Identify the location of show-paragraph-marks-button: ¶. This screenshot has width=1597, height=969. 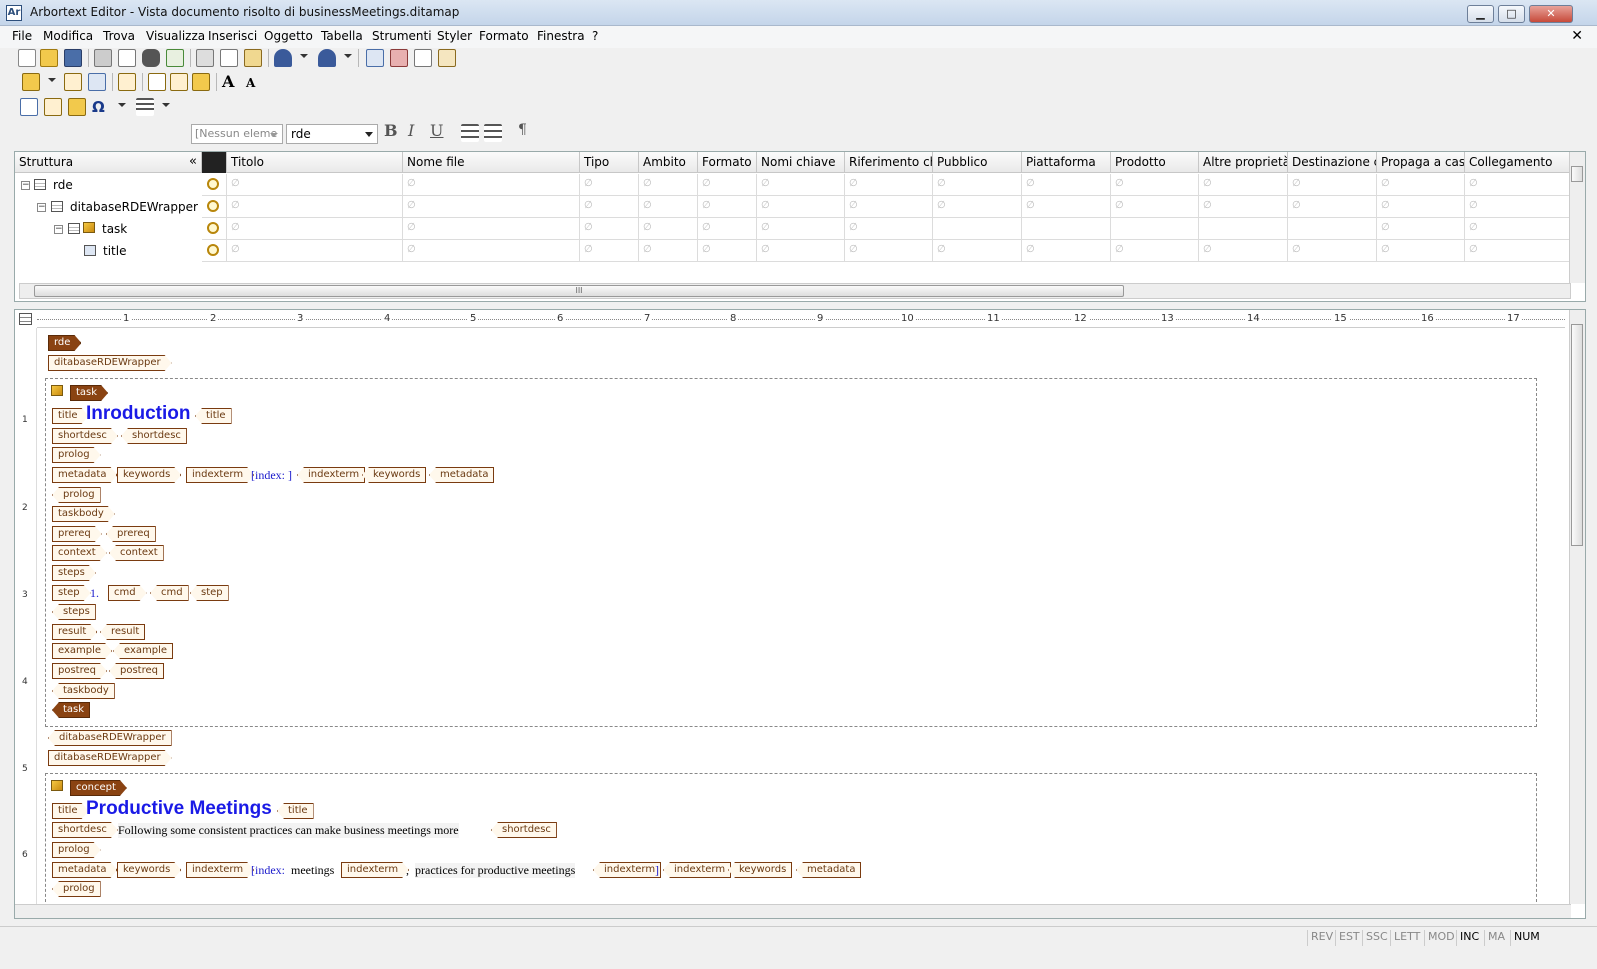
(522, 130).